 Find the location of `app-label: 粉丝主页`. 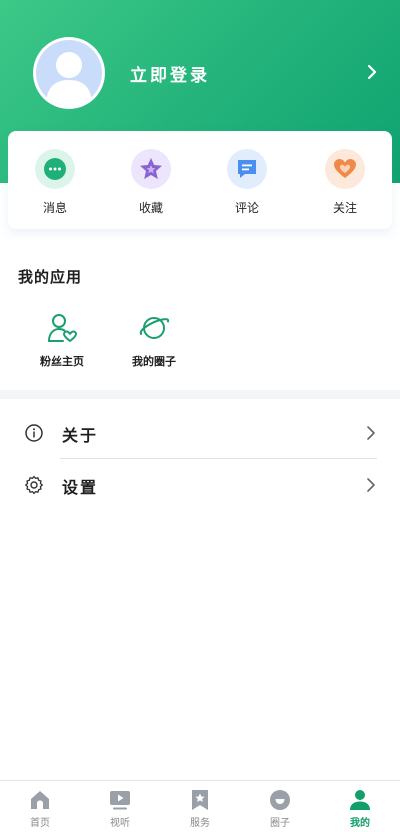

app-label: 粉丝主页 is located at coordinates (62, 361).